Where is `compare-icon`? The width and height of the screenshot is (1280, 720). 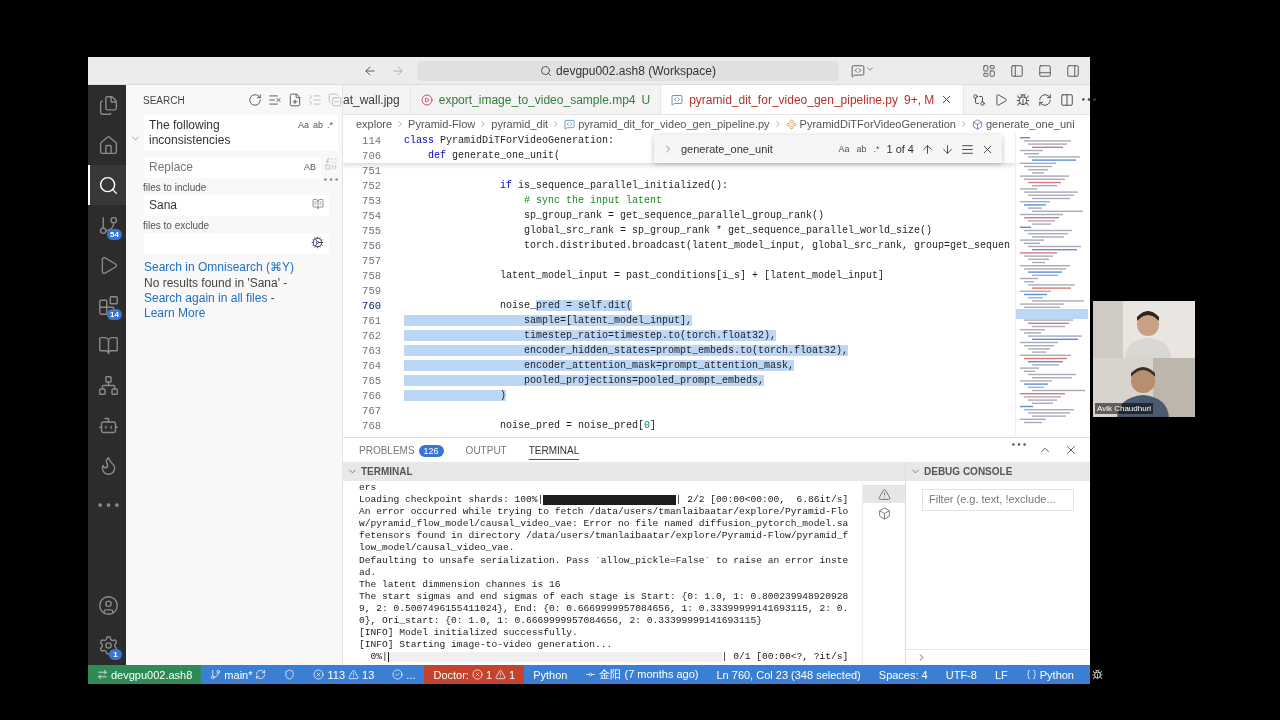 compare-icon is located at coordinates (979, 99).